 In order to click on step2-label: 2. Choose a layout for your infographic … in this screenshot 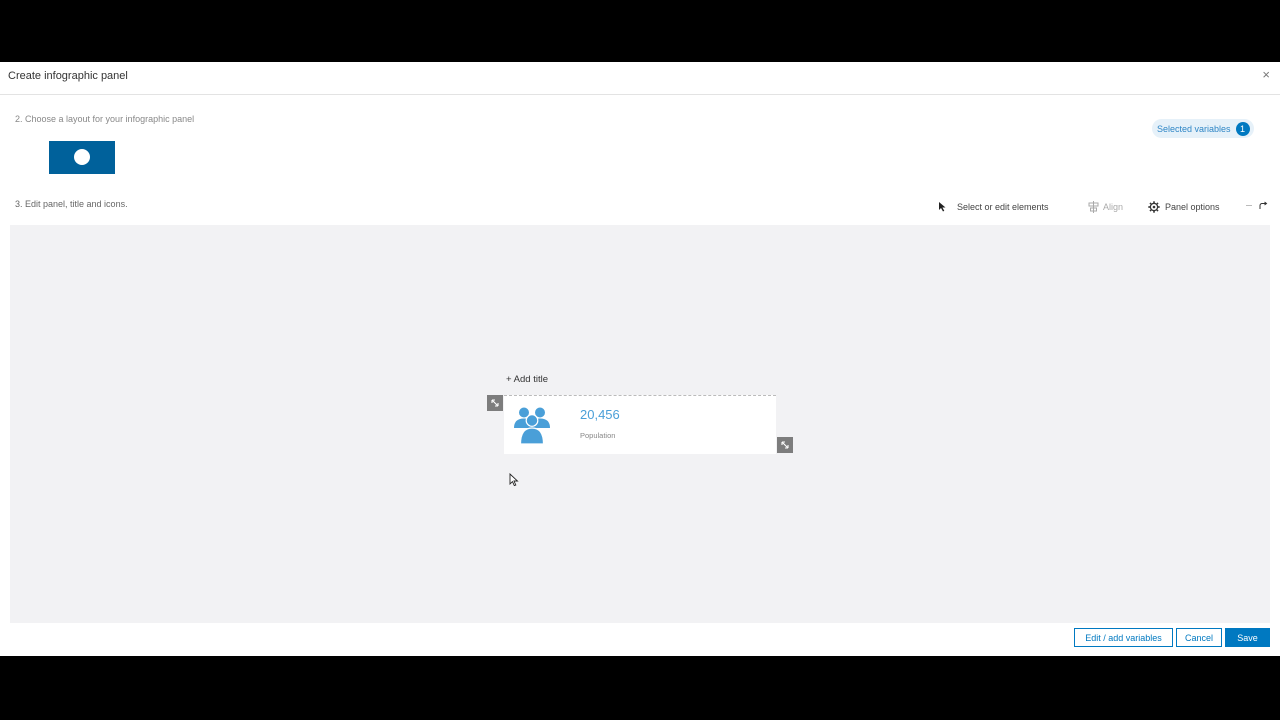, I will do `click(105, 119)`.